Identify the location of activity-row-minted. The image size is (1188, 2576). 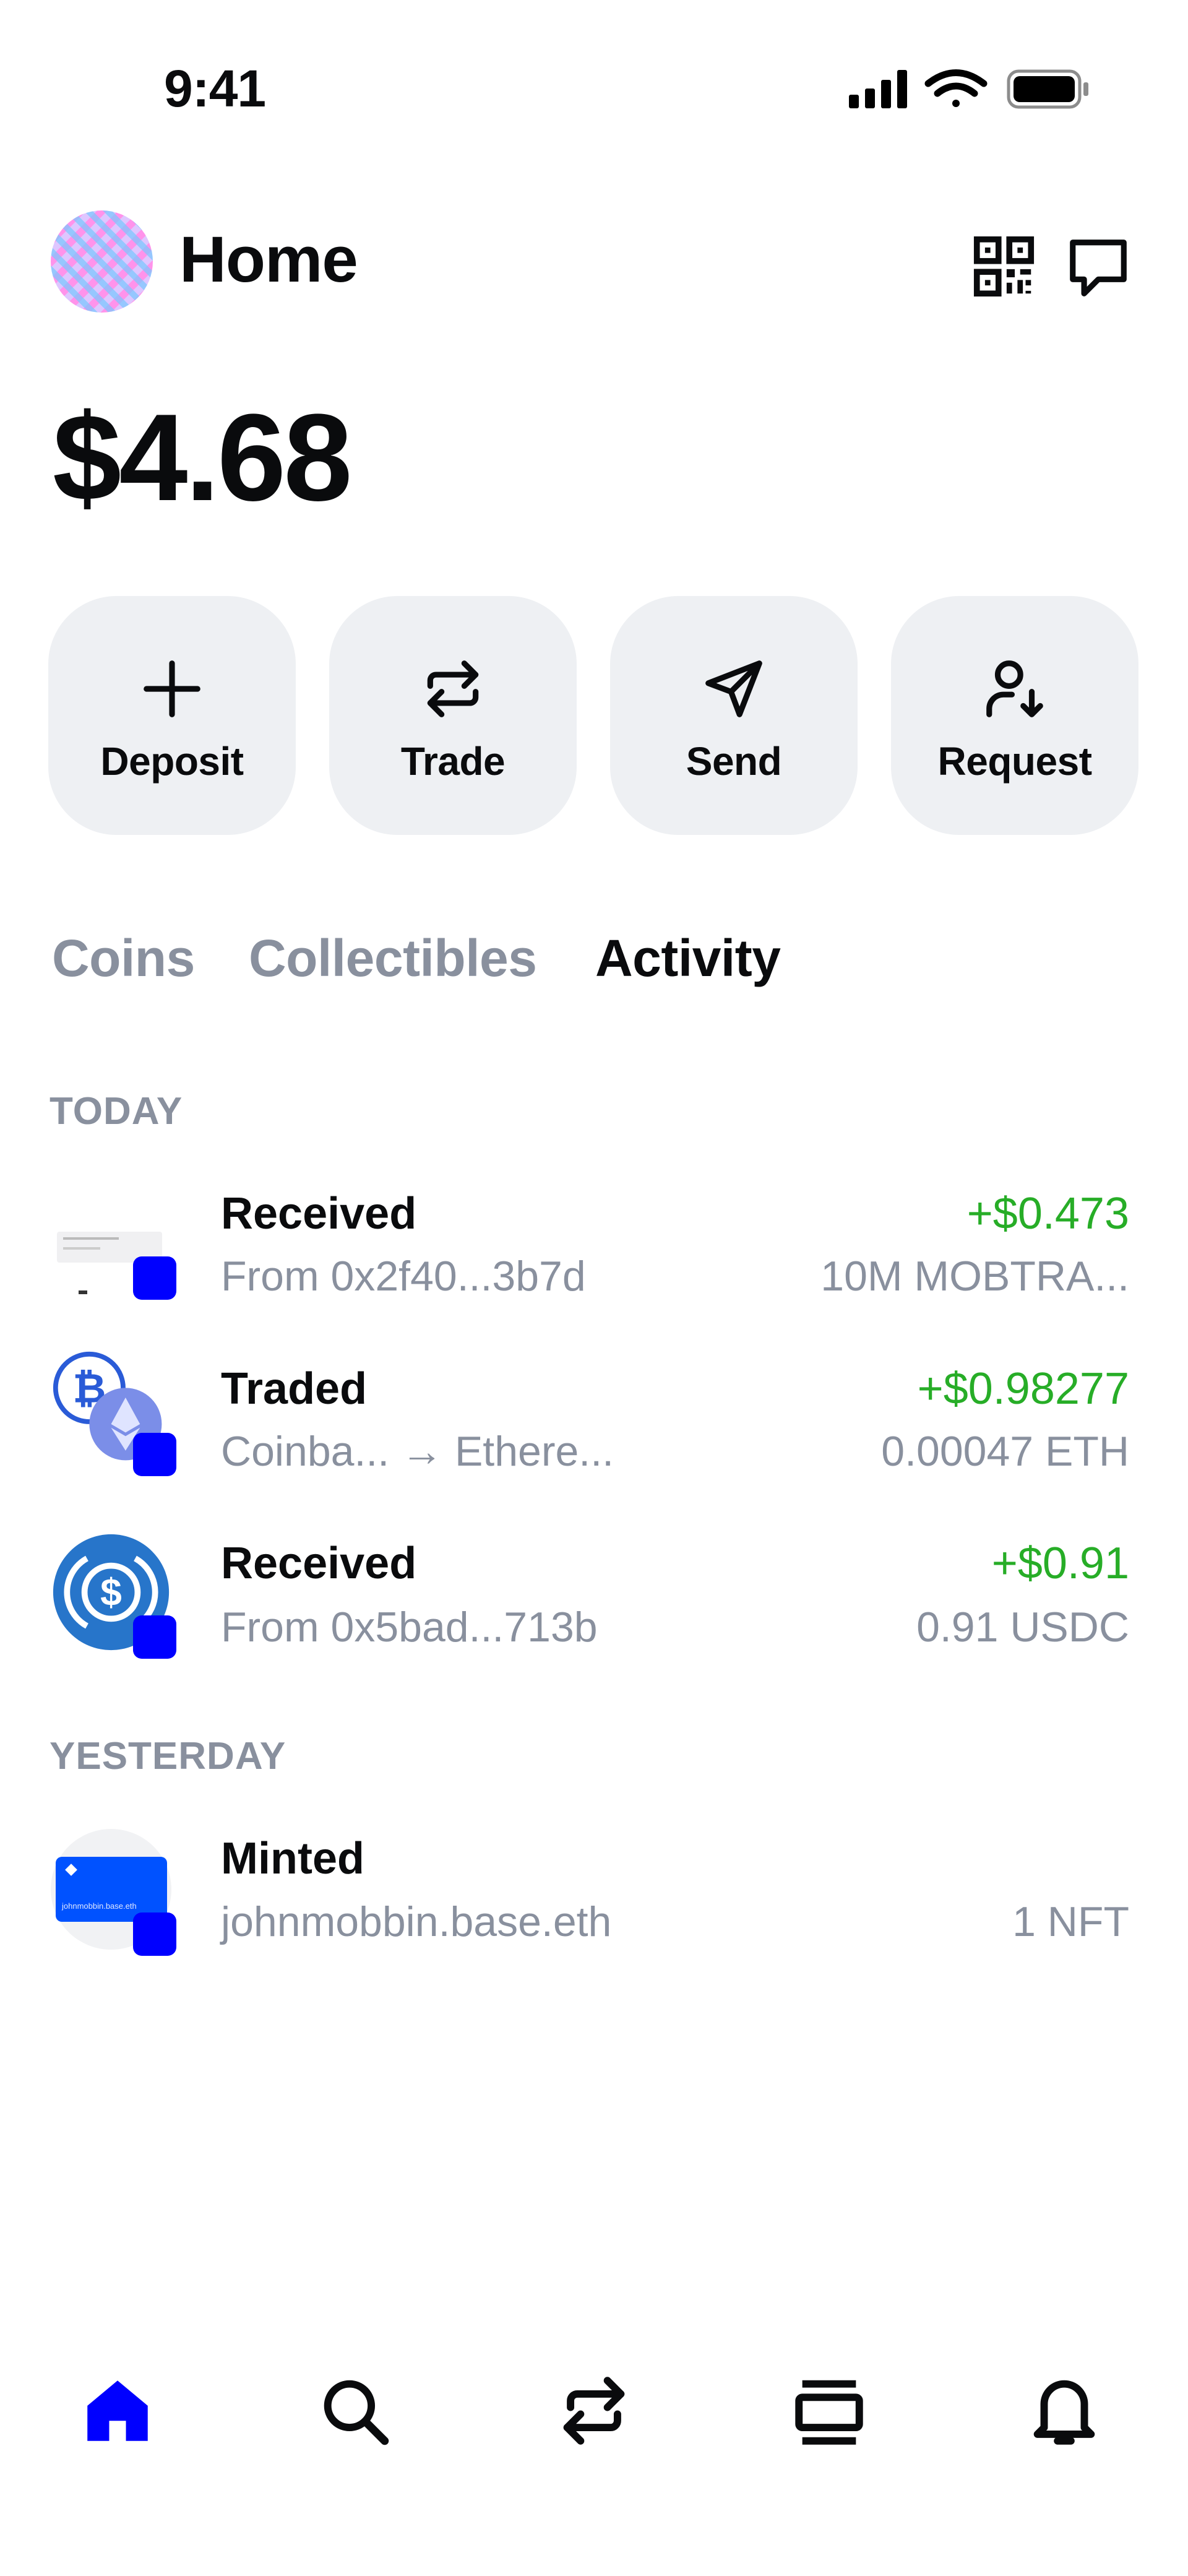
(594, 1897).